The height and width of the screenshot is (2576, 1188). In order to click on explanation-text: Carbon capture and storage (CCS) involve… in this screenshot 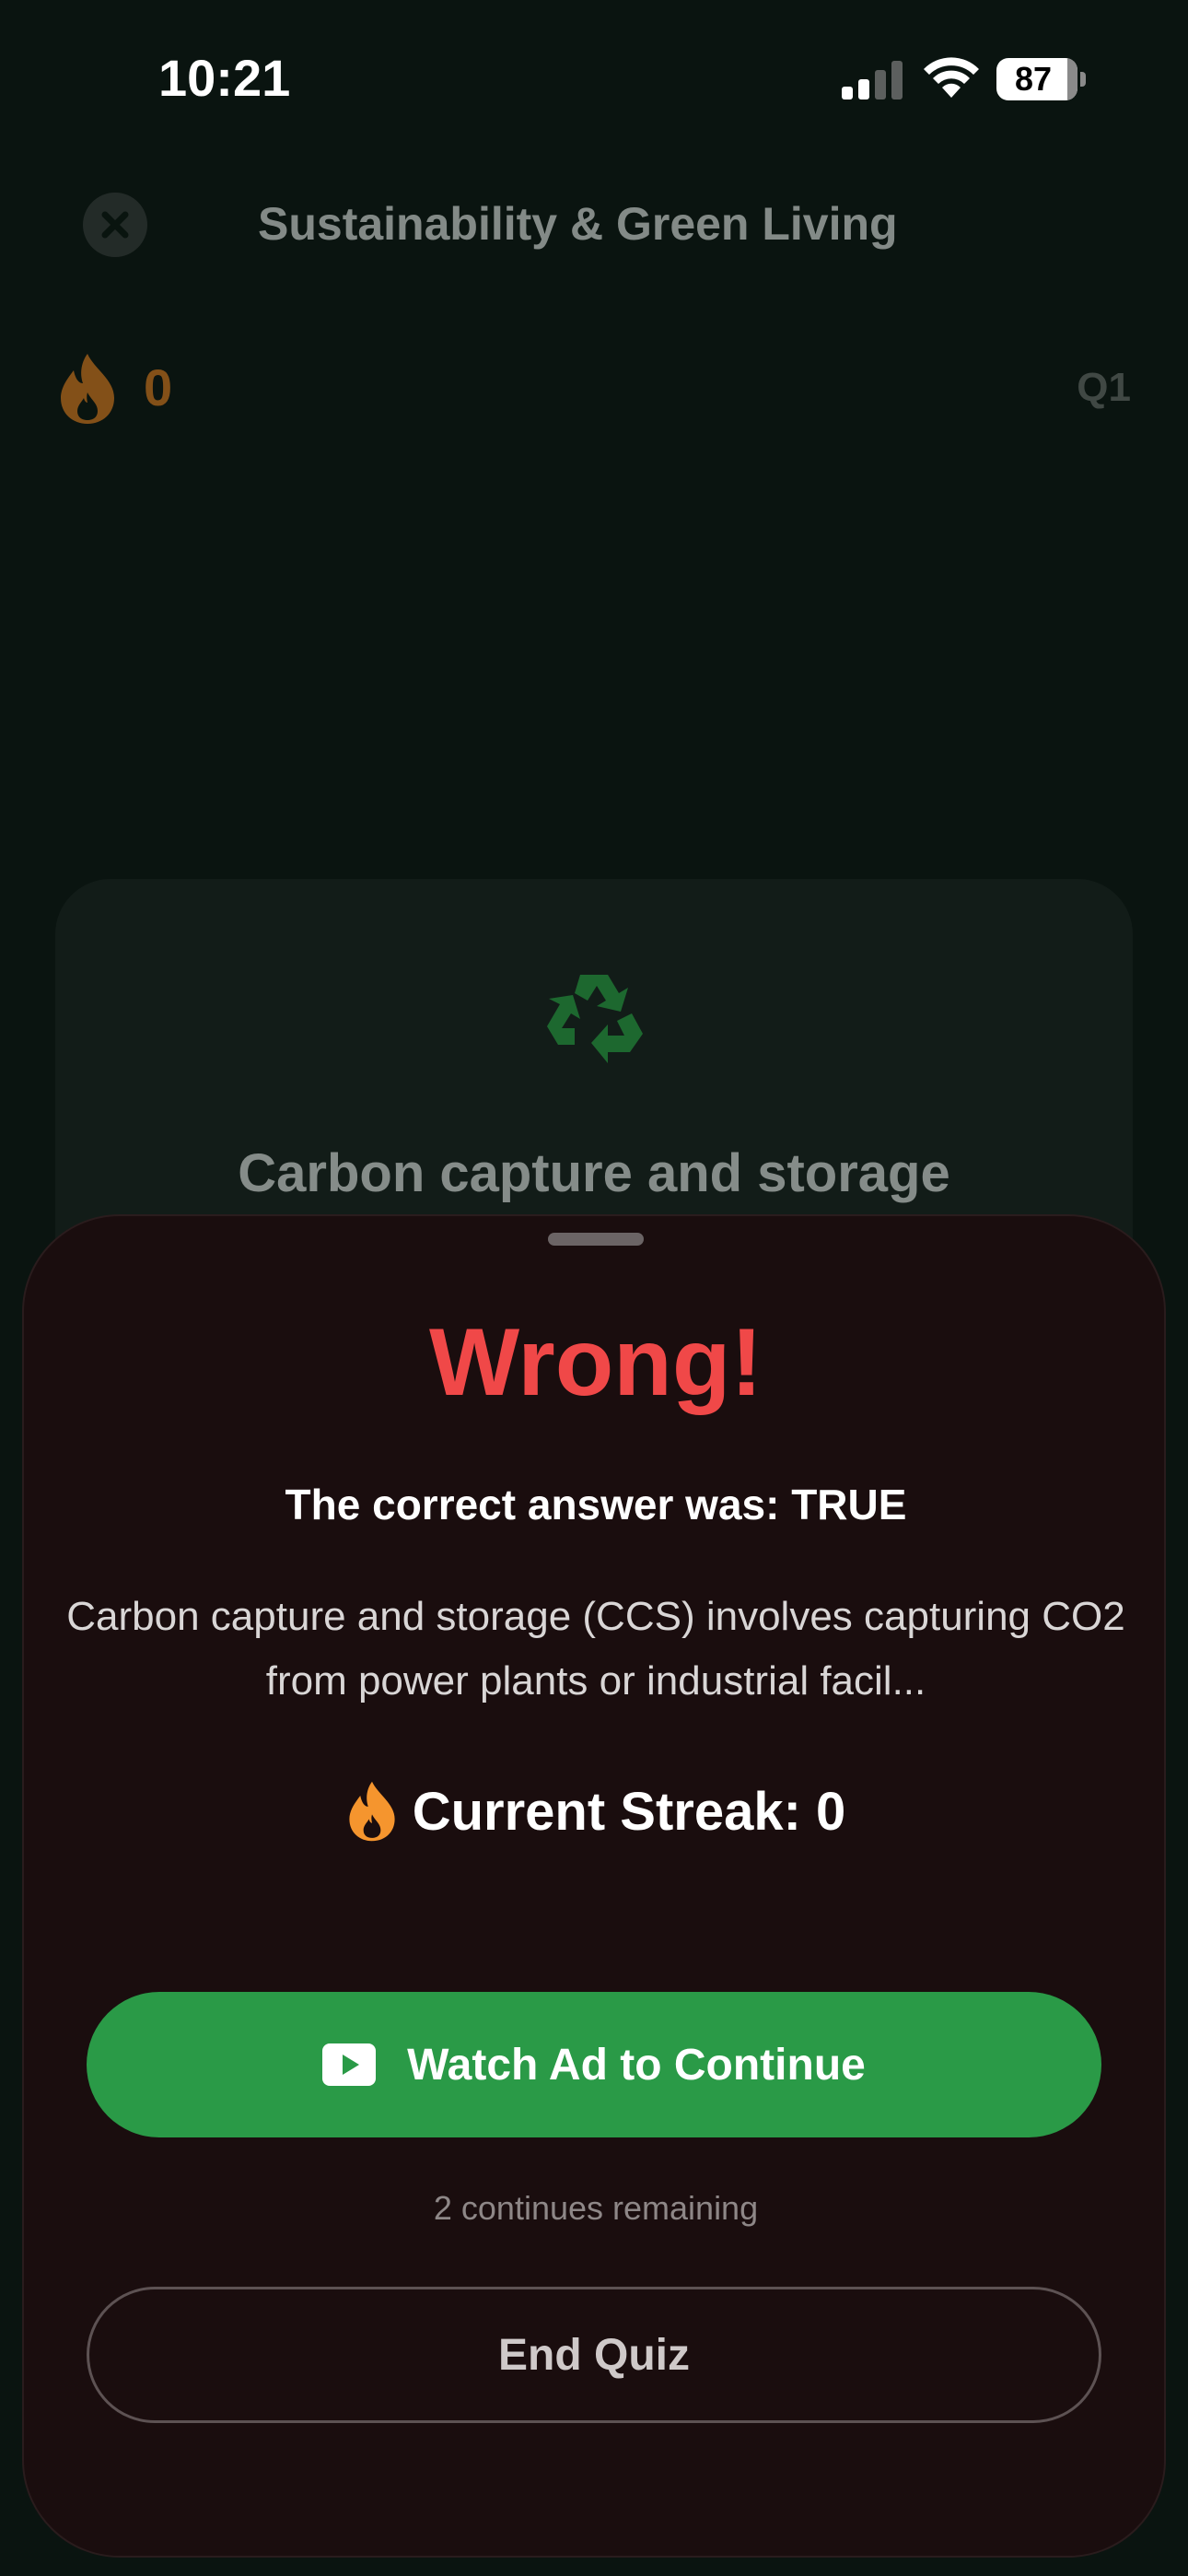, I will do `click(595, 1649)`.